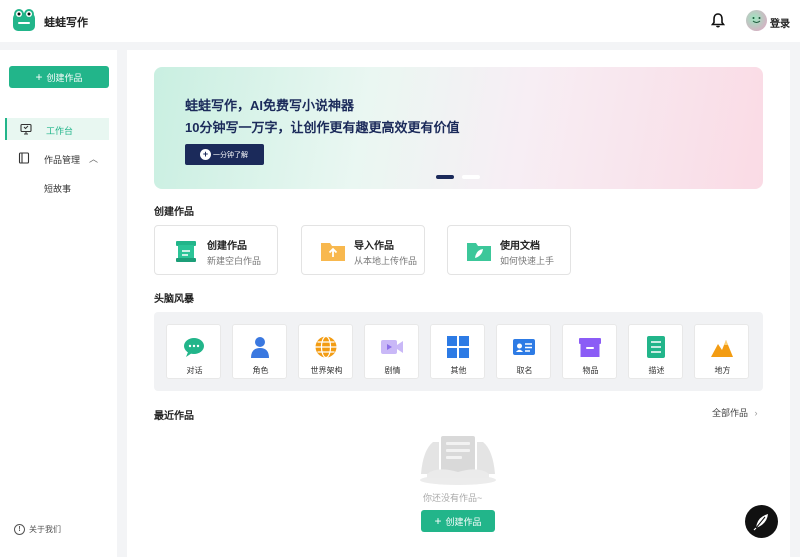  Describe the element at coordinates (722, 348) in the screenshot. I see `mountain-icon` at that location.